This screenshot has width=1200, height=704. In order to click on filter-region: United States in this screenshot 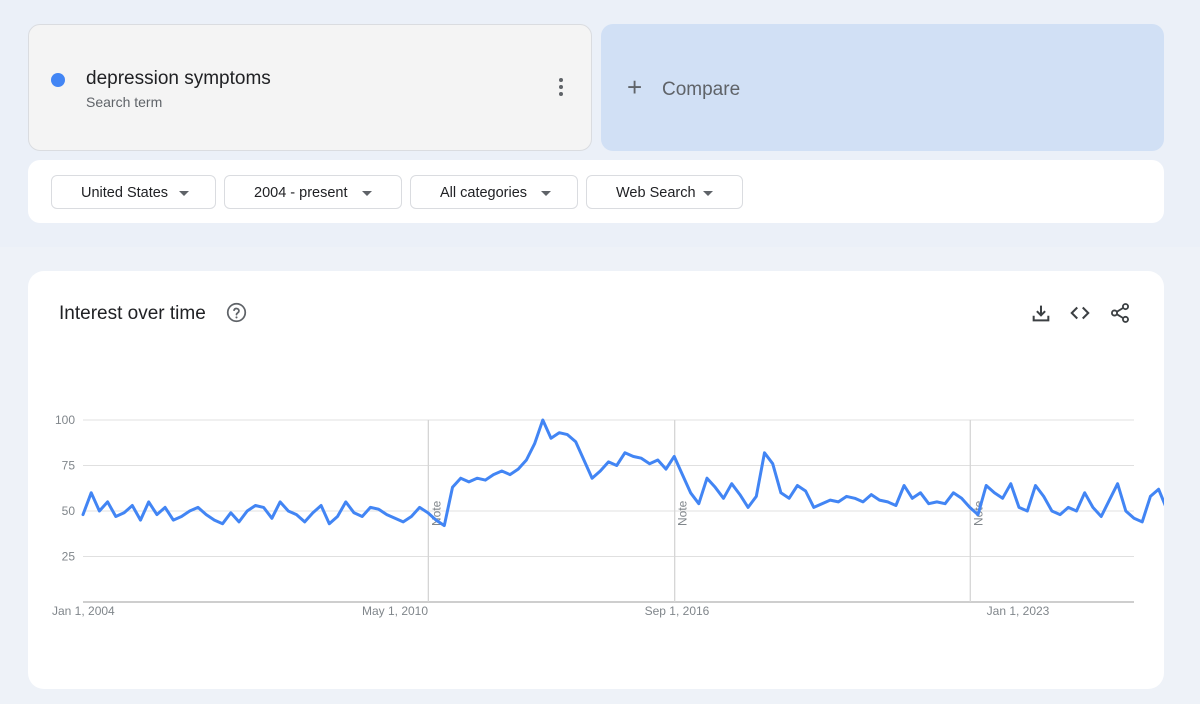, I will do `click(133, 192)`.